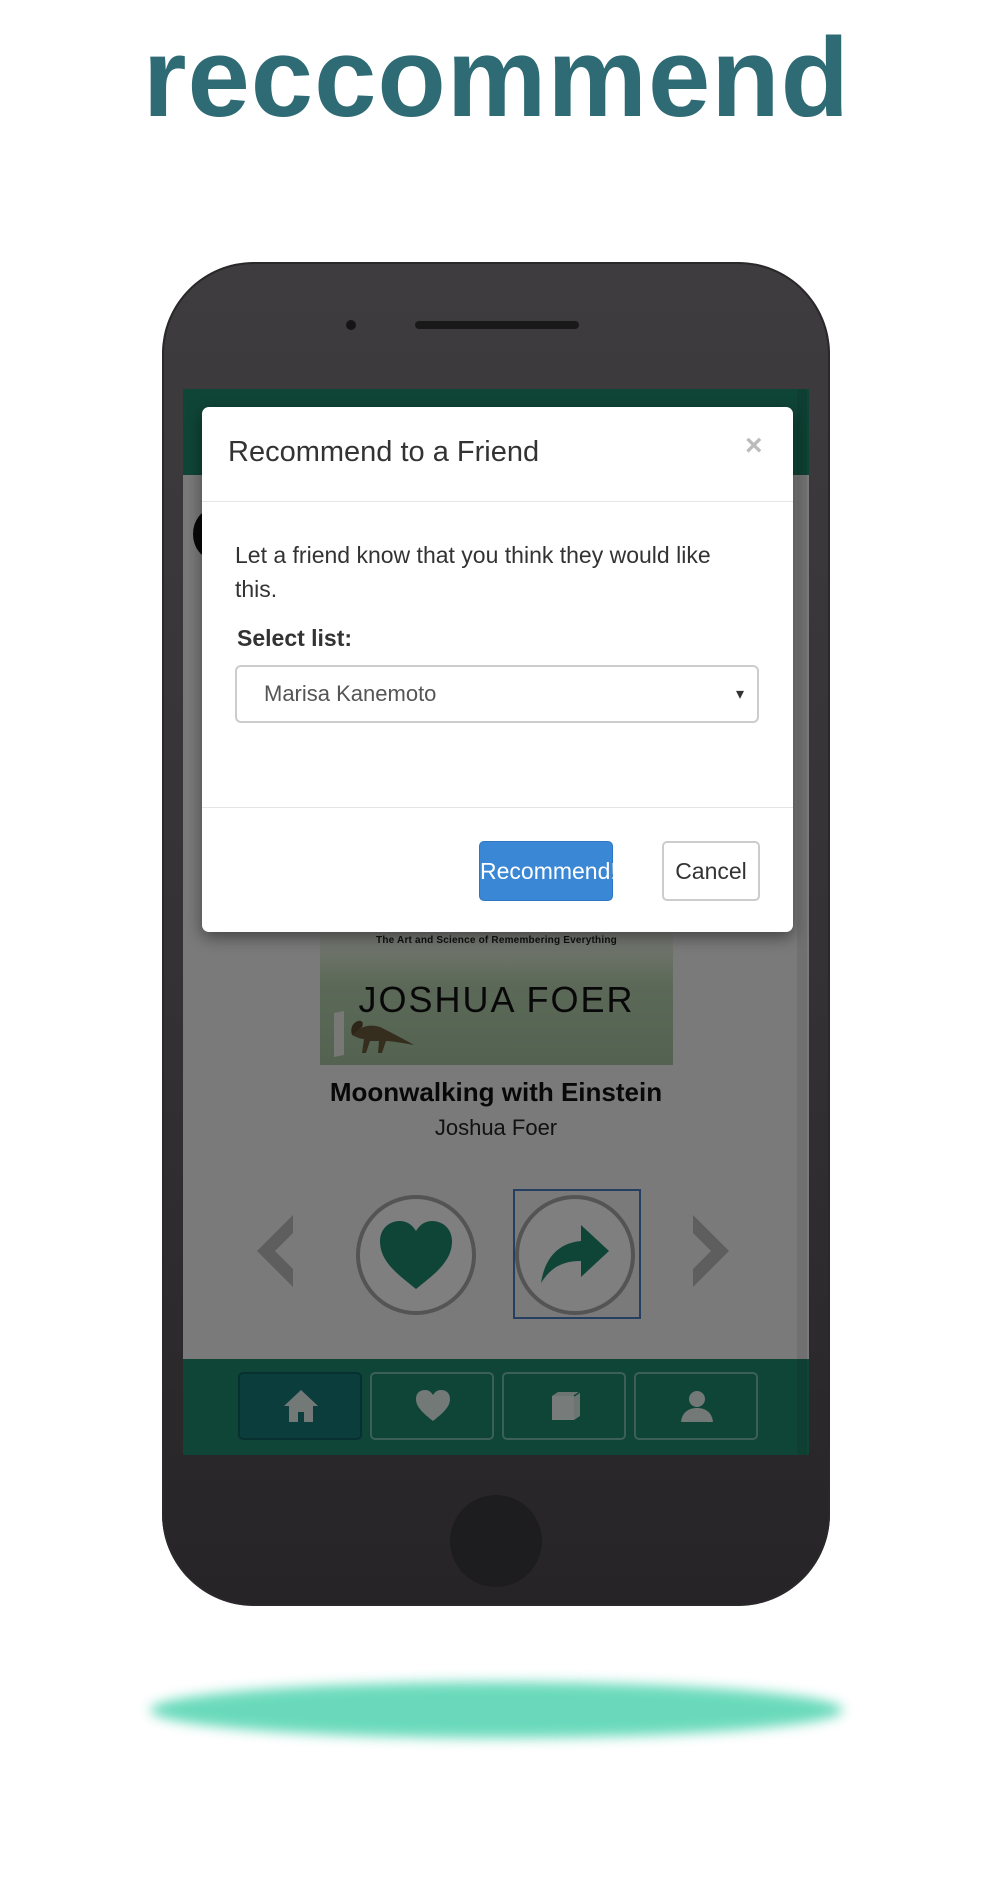 The width and height of the screenshot is (993, 1891). Describe the element at coordinates (711, 871) in the screenshot. I see `cancel-button: Cancel` at that location.